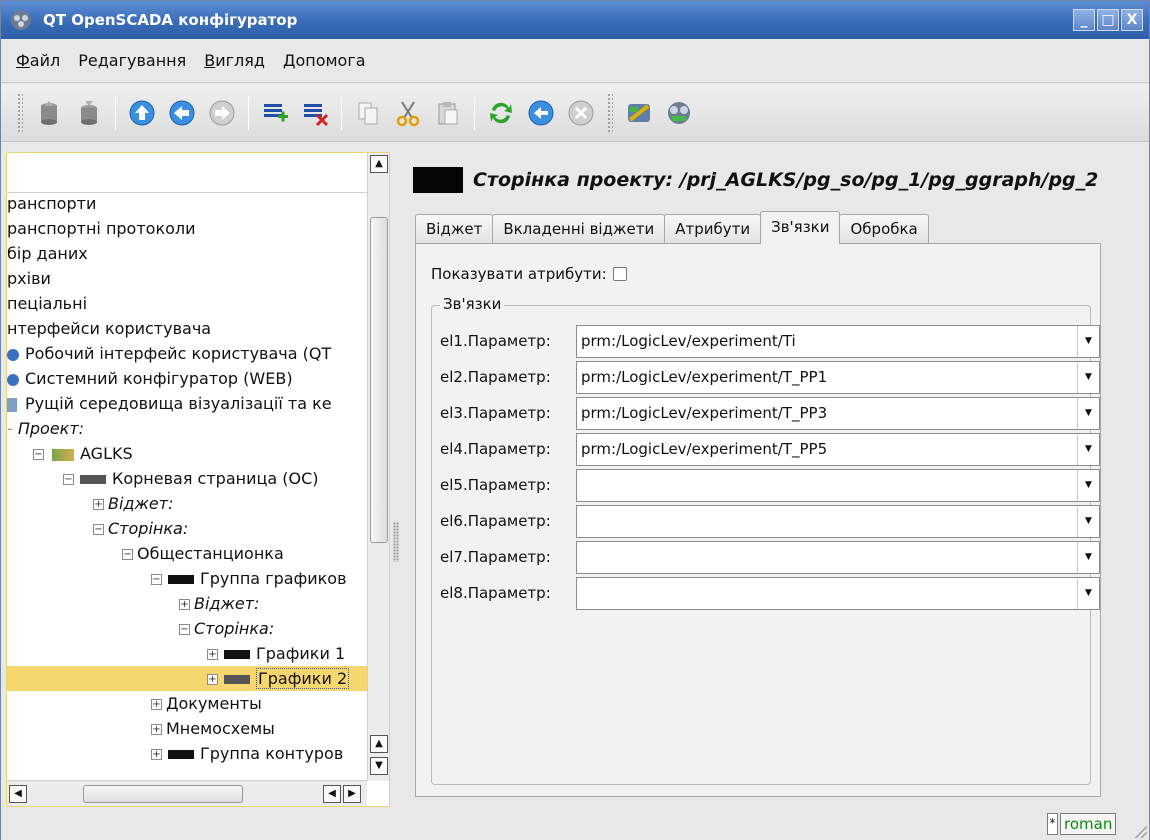 The image size is (1150, 840). I want to click on link-combobox: prm:/LogicLev/experiment/T_PP3 ▼, so click(838, 413).